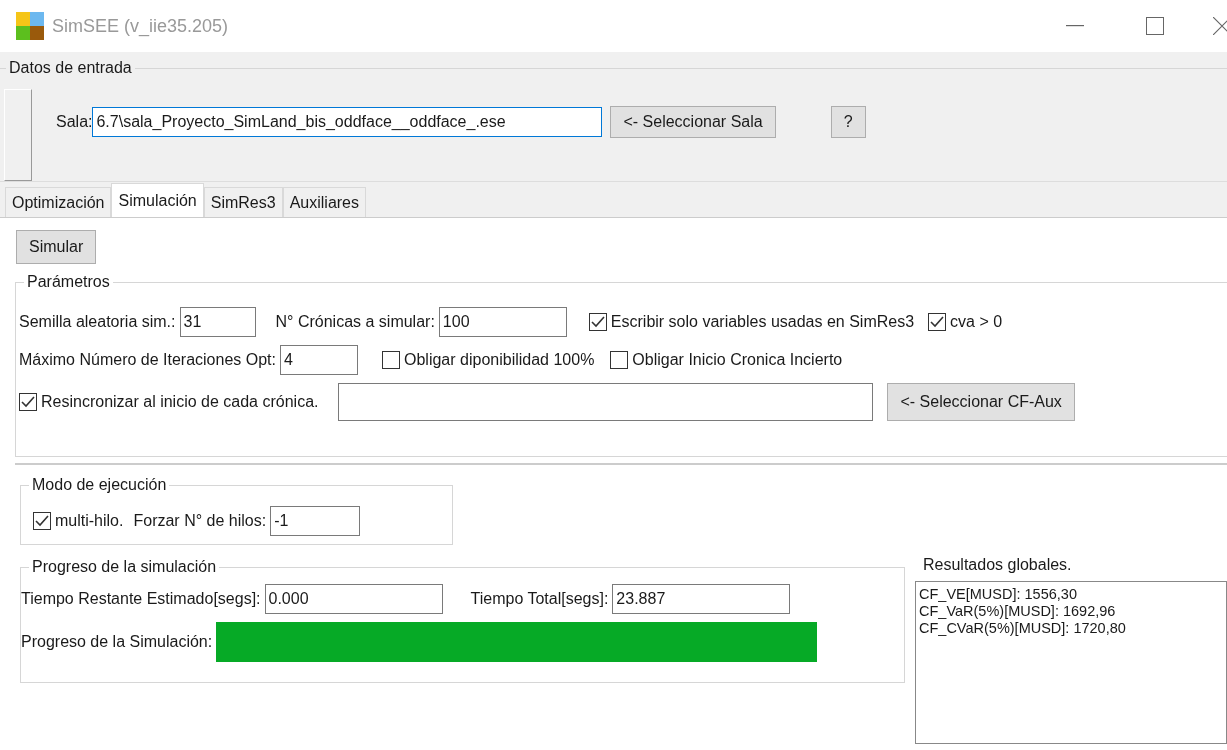  I want to click on field-label: Sala:, so click(74, 122).